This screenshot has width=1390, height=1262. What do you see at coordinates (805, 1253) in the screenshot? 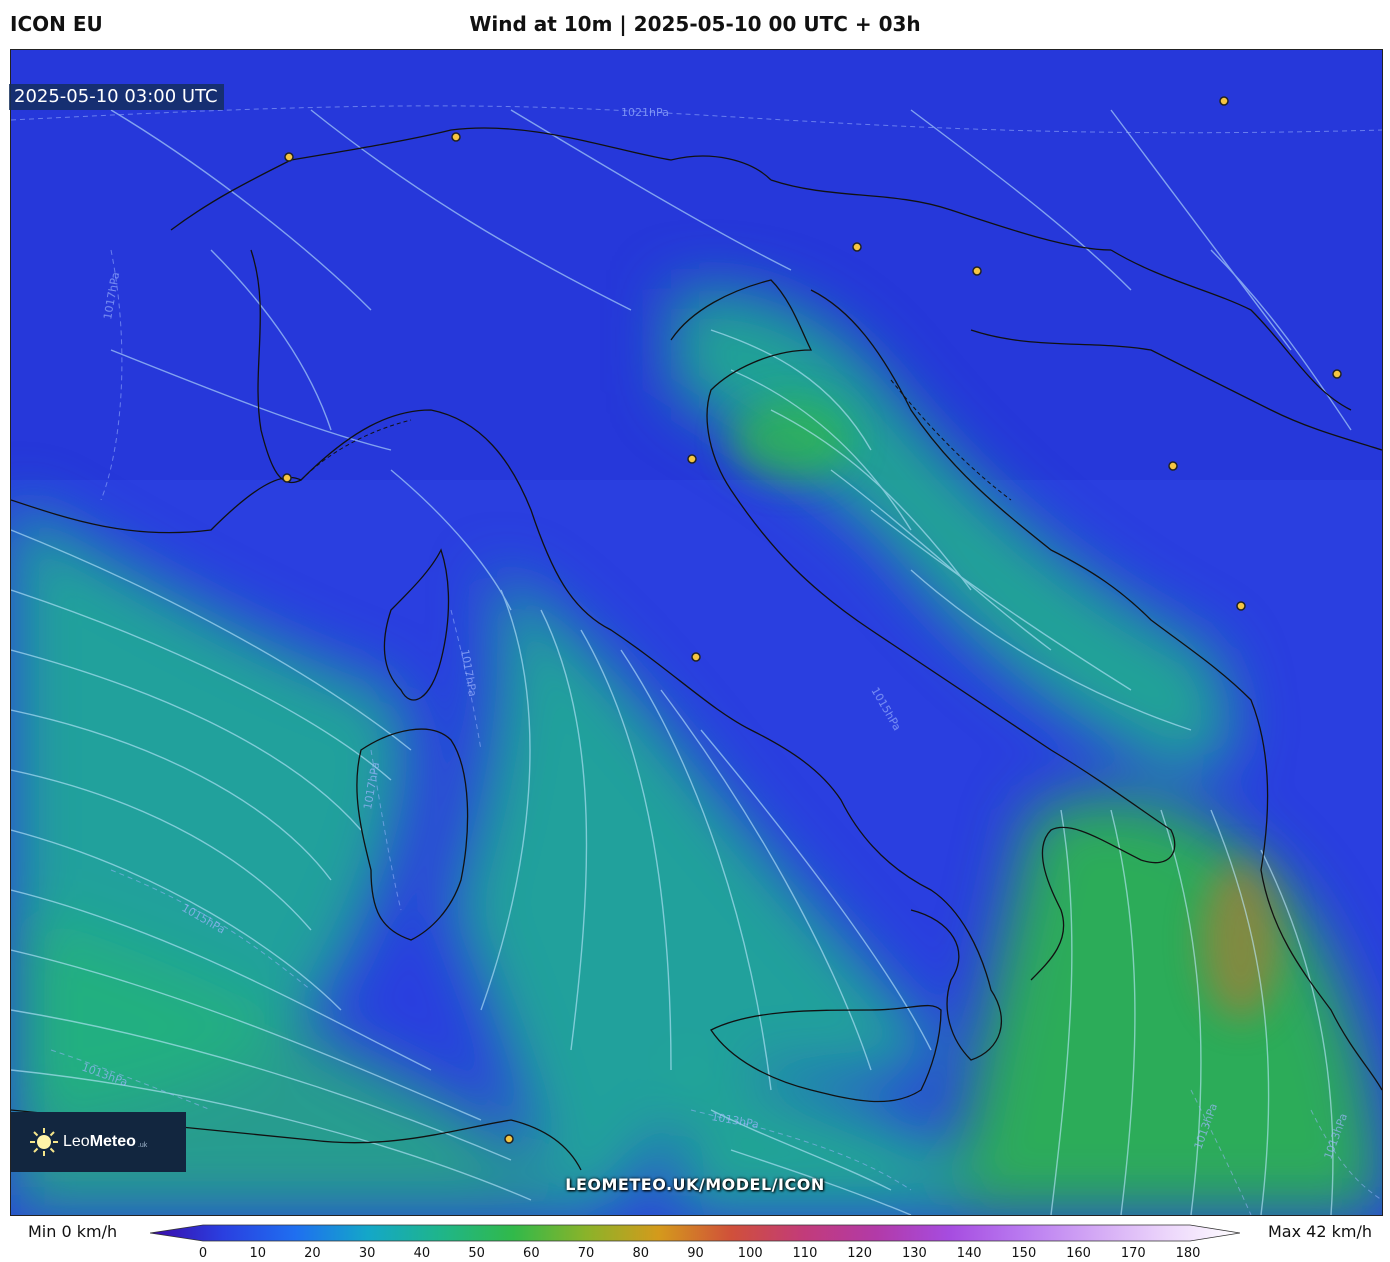
I see `colorbar-tick-label: 110` at bounding box center [805, 1253].